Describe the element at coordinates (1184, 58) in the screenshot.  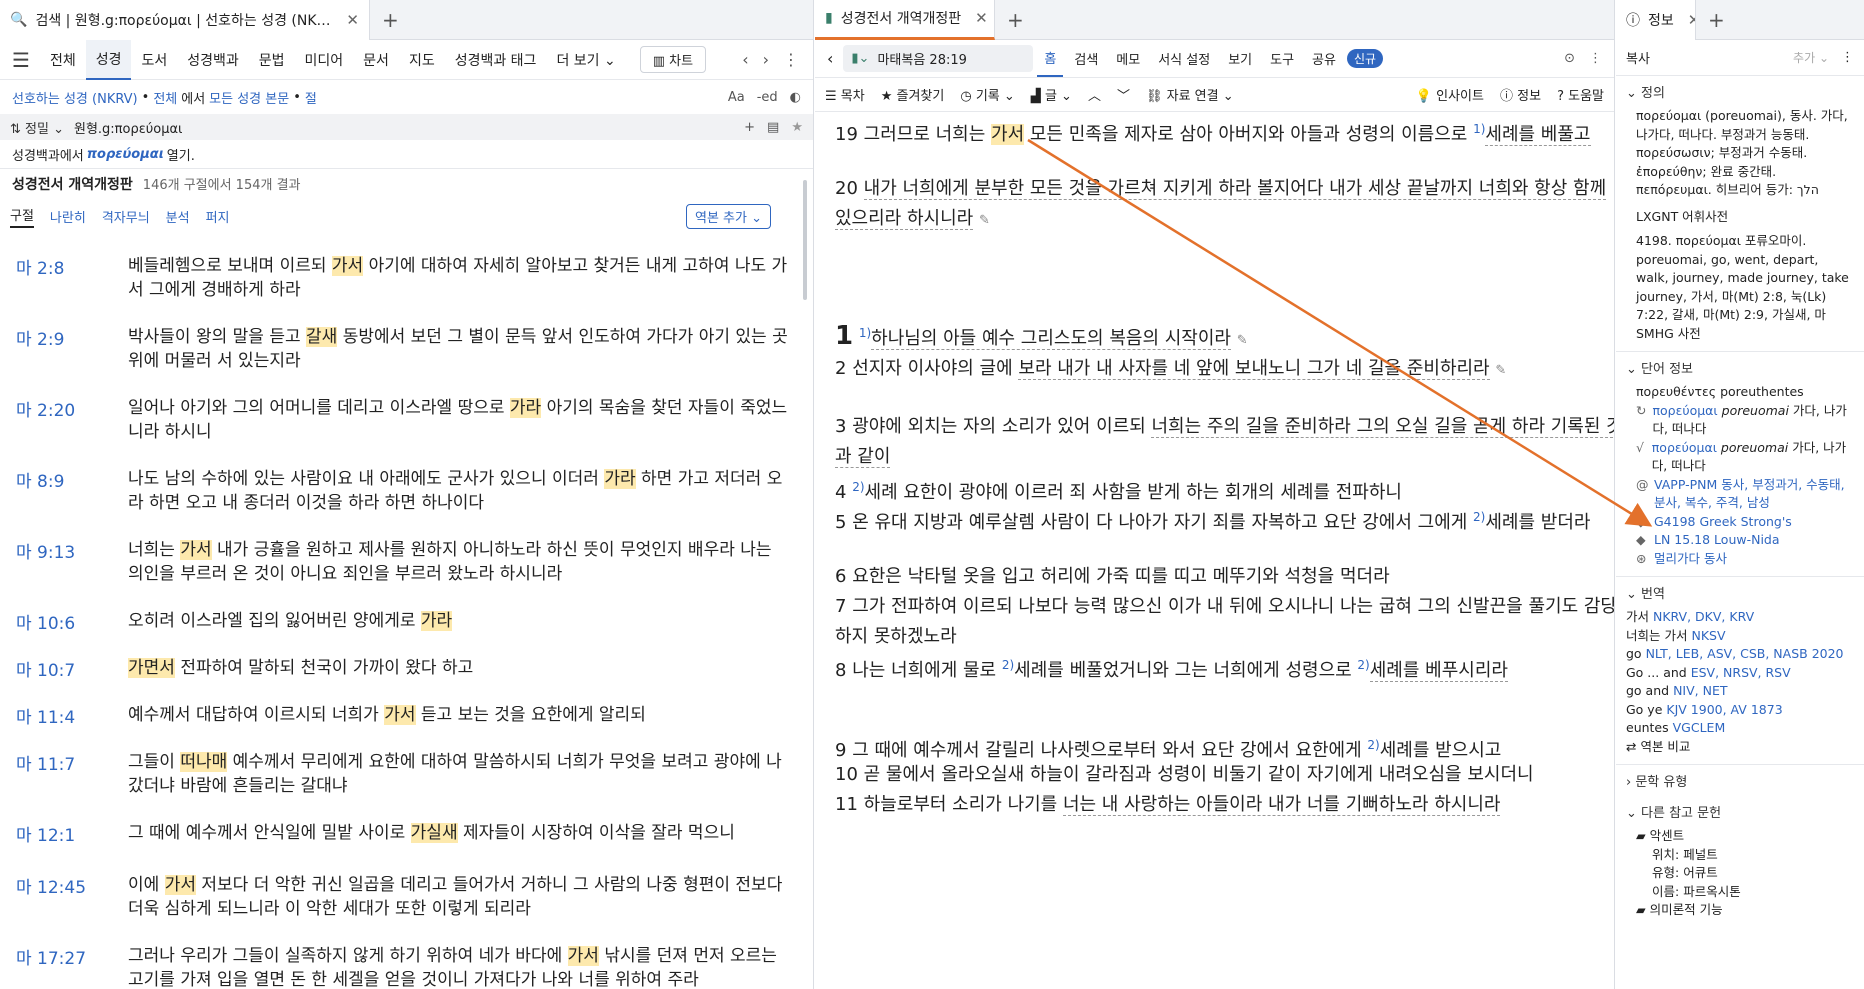
I see `nav-format: 서식 설정` at that location.